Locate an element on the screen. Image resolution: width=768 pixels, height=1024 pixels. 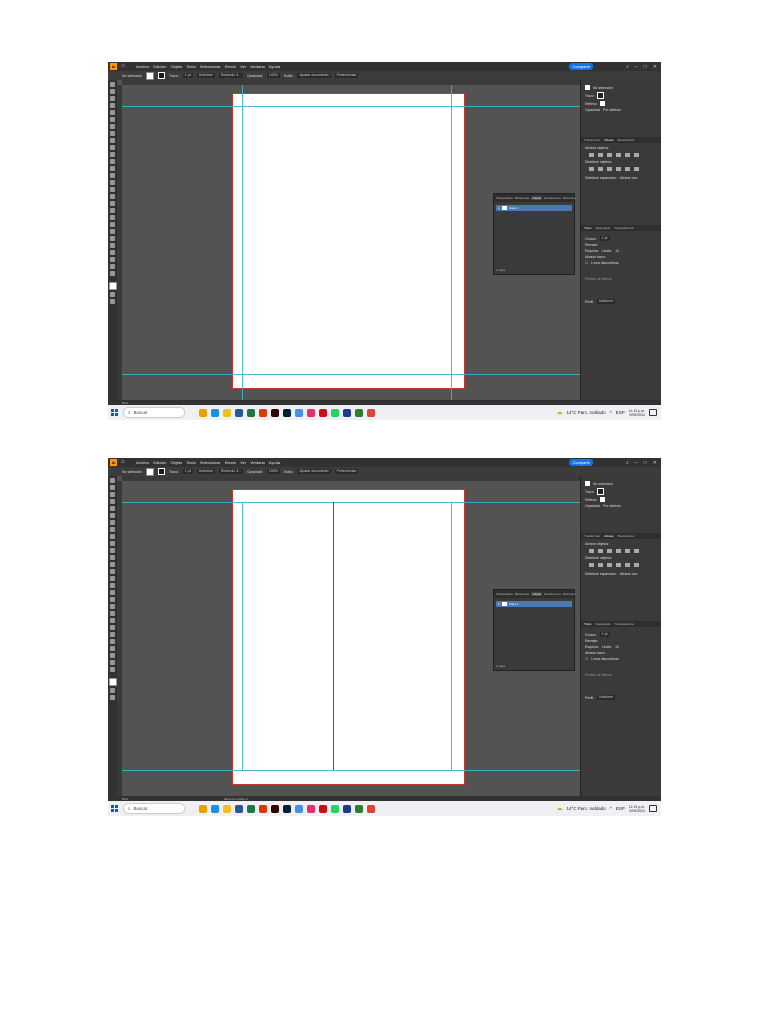
tab-gradient: Degradado is located at coordinates (603, 228).